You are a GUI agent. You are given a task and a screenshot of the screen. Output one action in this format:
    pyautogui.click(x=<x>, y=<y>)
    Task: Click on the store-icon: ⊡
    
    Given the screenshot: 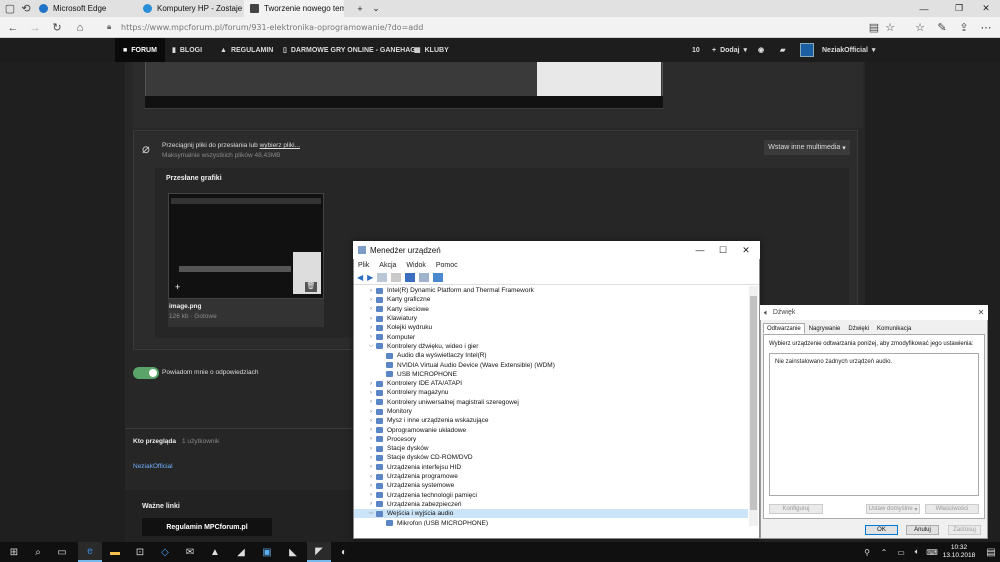 What is the action you would take?
    pyautogui.click(x=140, y=552)
    